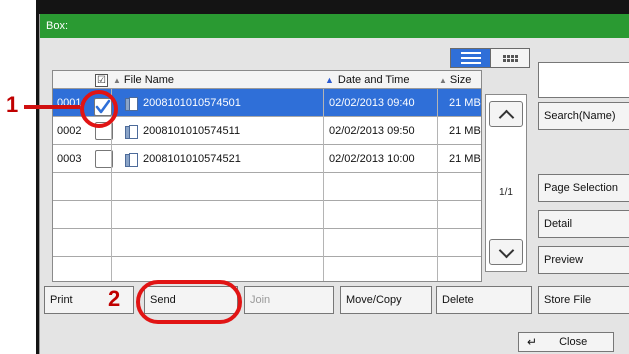 The height and width of the screenshot is (354, 629). What do you see at coordinates (69, 131) in the screenshot?
I see `row-number: 0002` at bounding box center [69, 131].